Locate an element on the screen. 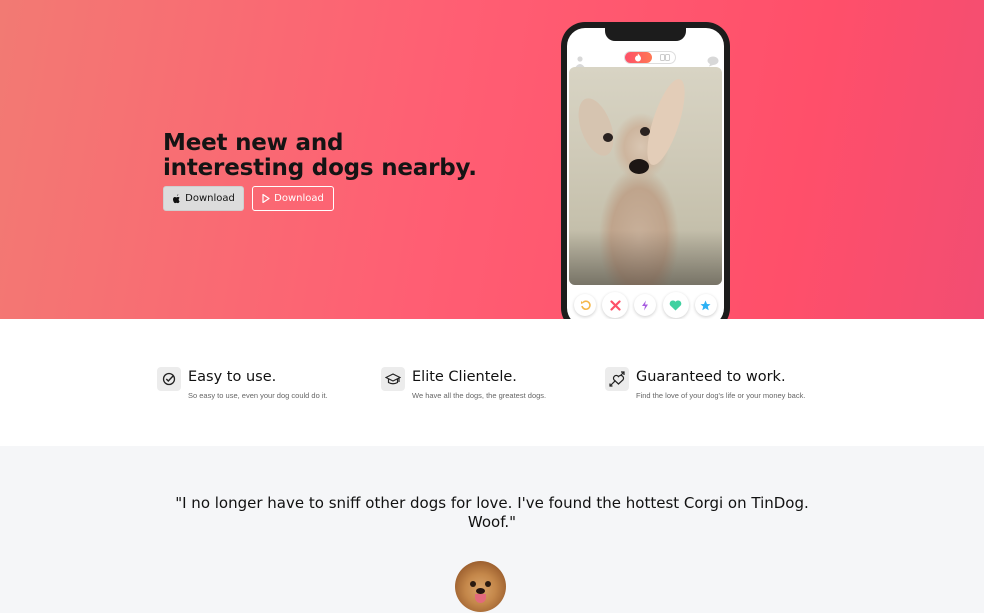 The height and width of the screenshot is (613, 984). phone-notch is located at coordinates (645, 34).